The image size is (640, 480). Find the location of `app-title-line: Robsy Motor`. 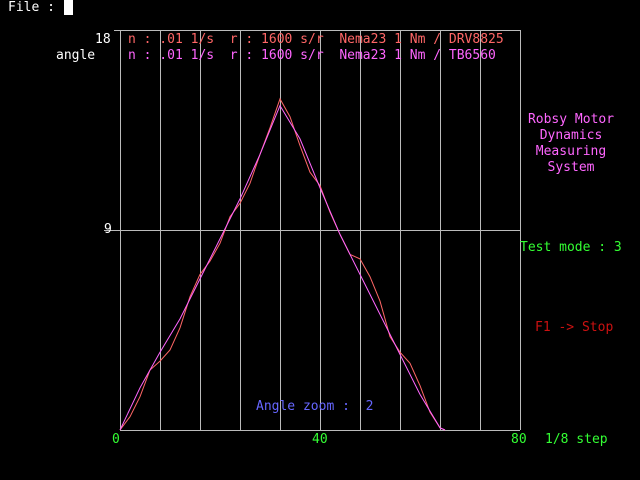

app-title-line: Robsy Motor is located at coordinates (571, 119).